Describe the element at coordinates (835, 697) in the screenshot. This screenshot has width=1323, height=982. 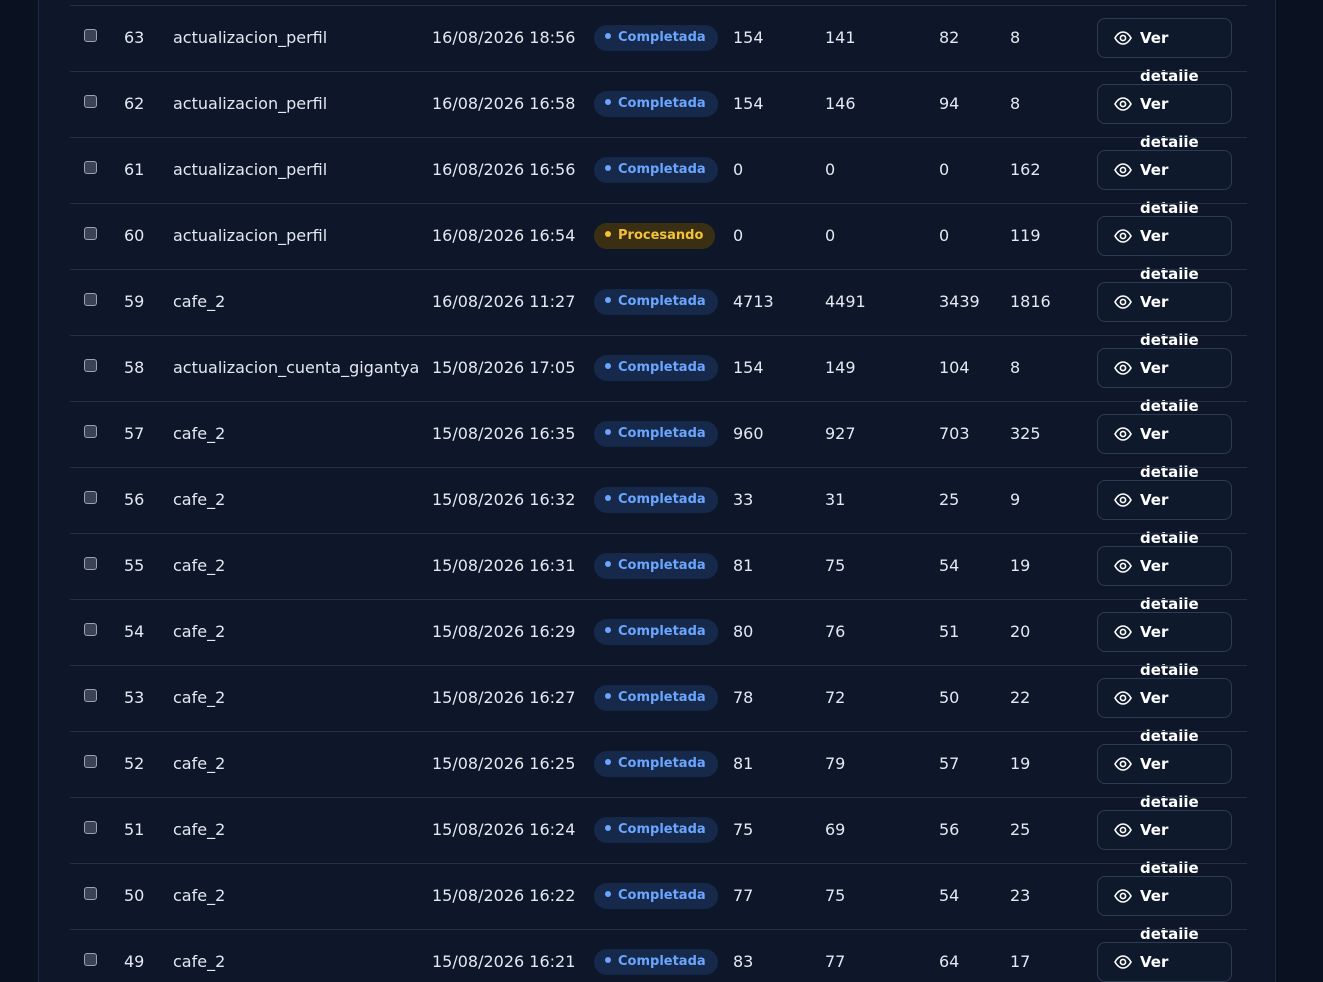
I see `row-value-2: 72` at that location.